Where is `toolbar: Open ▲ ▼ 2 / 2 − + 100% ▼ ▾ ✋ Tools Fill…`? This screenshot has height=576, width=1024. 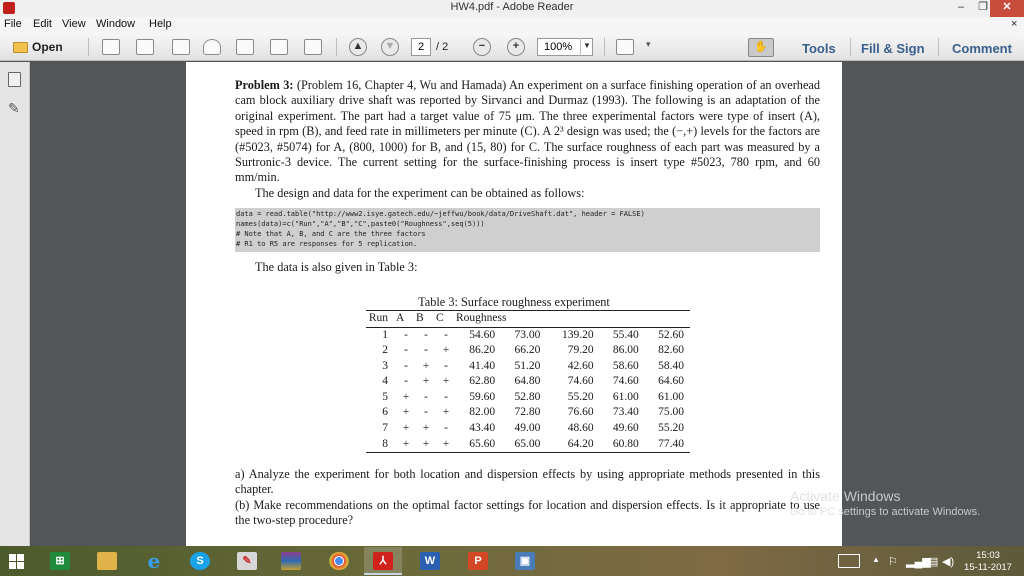
toolbar: Open ▲ ▼ 2 / 2 − + 100% ▼ ▾ ✋ Tools Fill… is located at coordinates (512, 47).